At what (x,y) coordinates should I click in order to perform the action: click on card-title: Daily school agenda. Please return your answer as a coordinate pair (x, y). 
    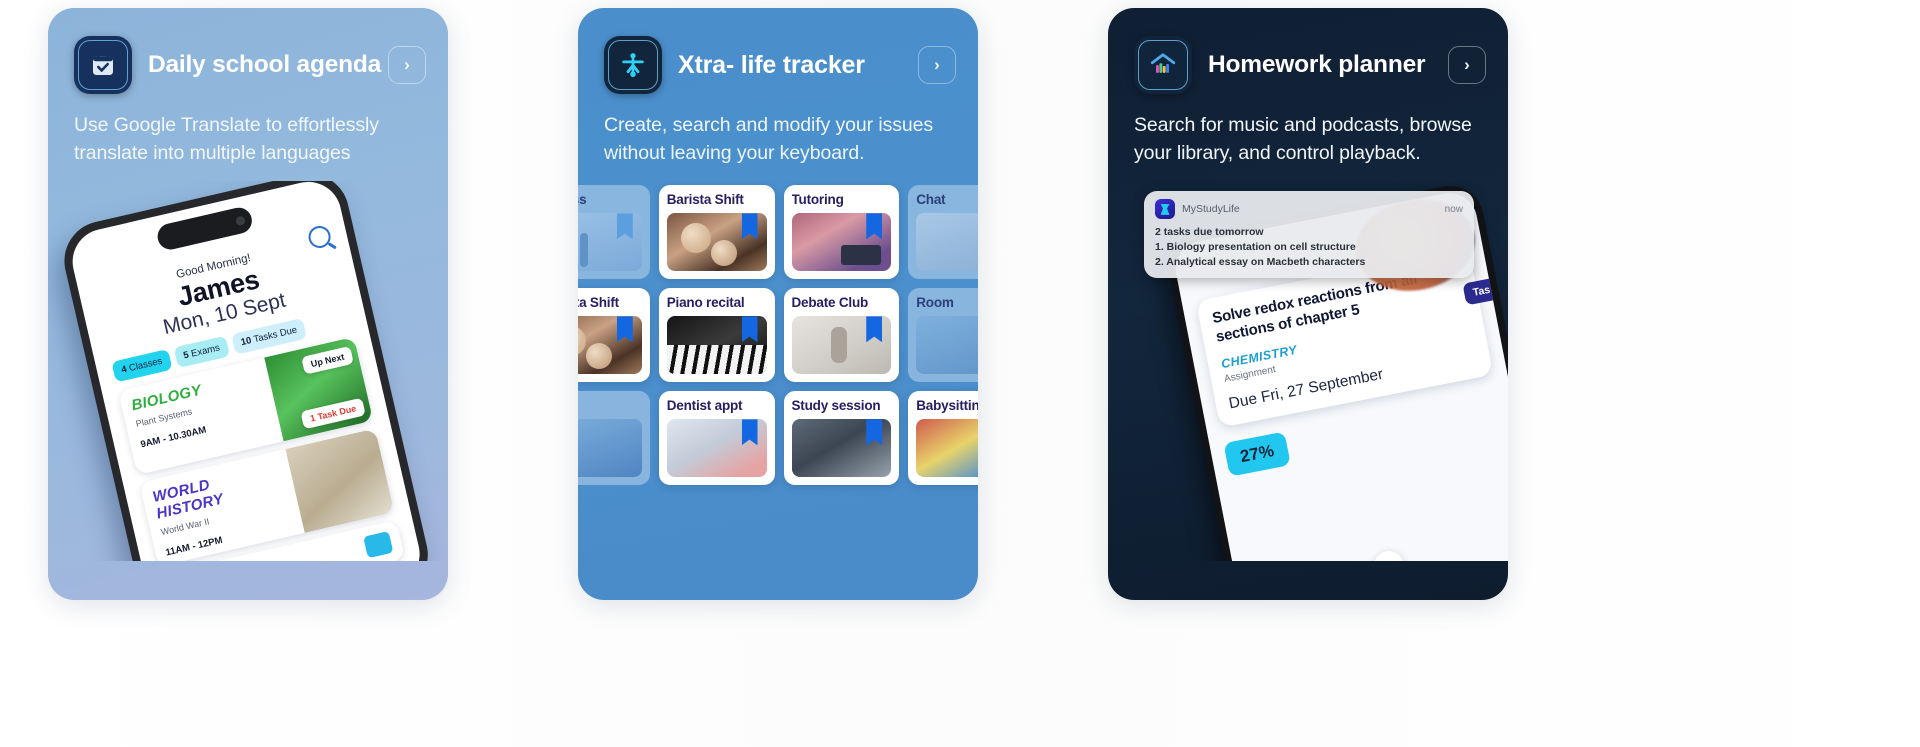
    Looking at the image, I should click on (265, 64).